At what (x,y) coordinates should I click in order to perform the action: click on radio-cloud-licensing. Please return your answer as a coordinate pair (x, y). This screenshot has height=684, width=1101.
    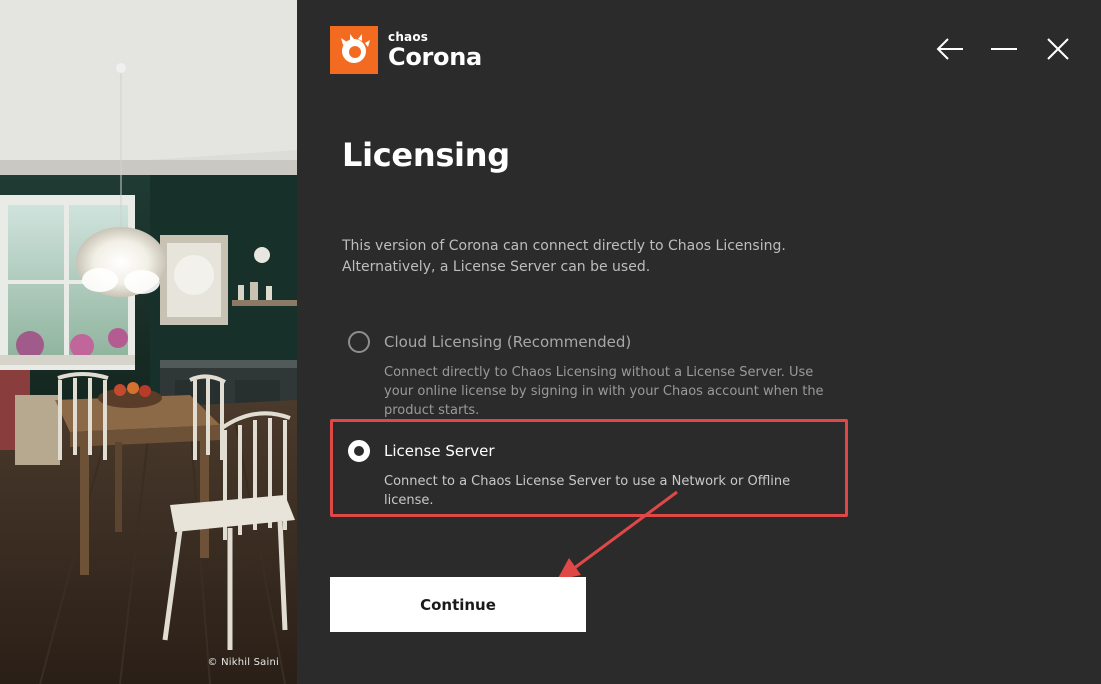
    Looking at the image, I should click on (359, 342).